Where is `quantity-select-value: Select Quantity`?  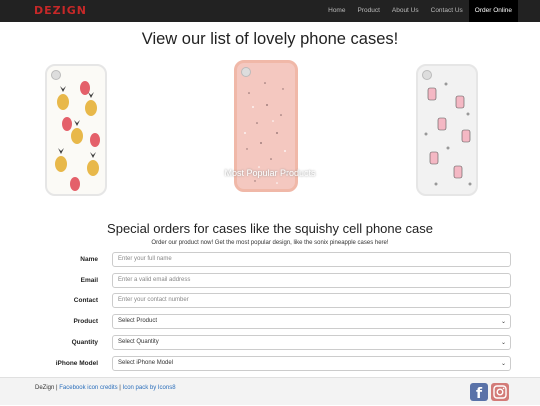 quantity-select-value: Select Quantity is located at coordinates (138, 342).